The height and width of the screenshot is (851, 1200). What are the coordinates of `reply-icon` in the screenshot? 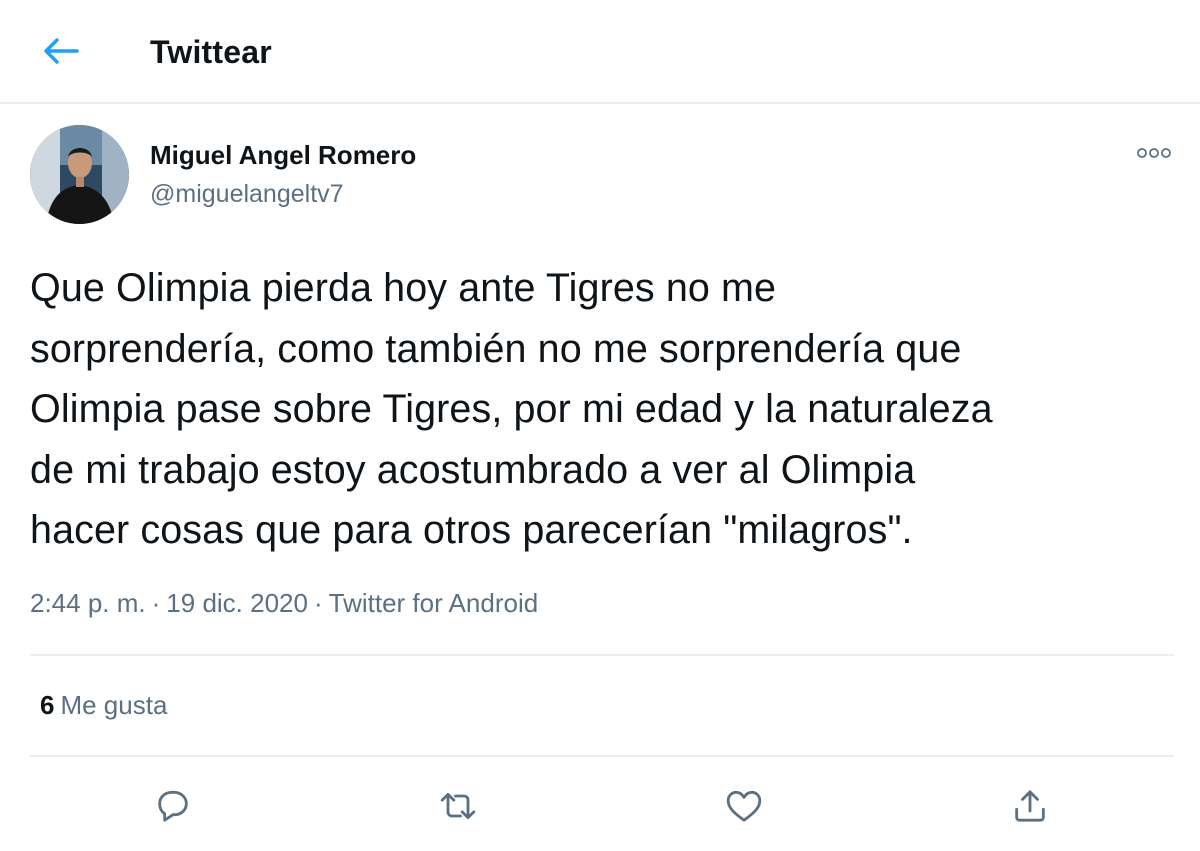 It's located at (173, 806).